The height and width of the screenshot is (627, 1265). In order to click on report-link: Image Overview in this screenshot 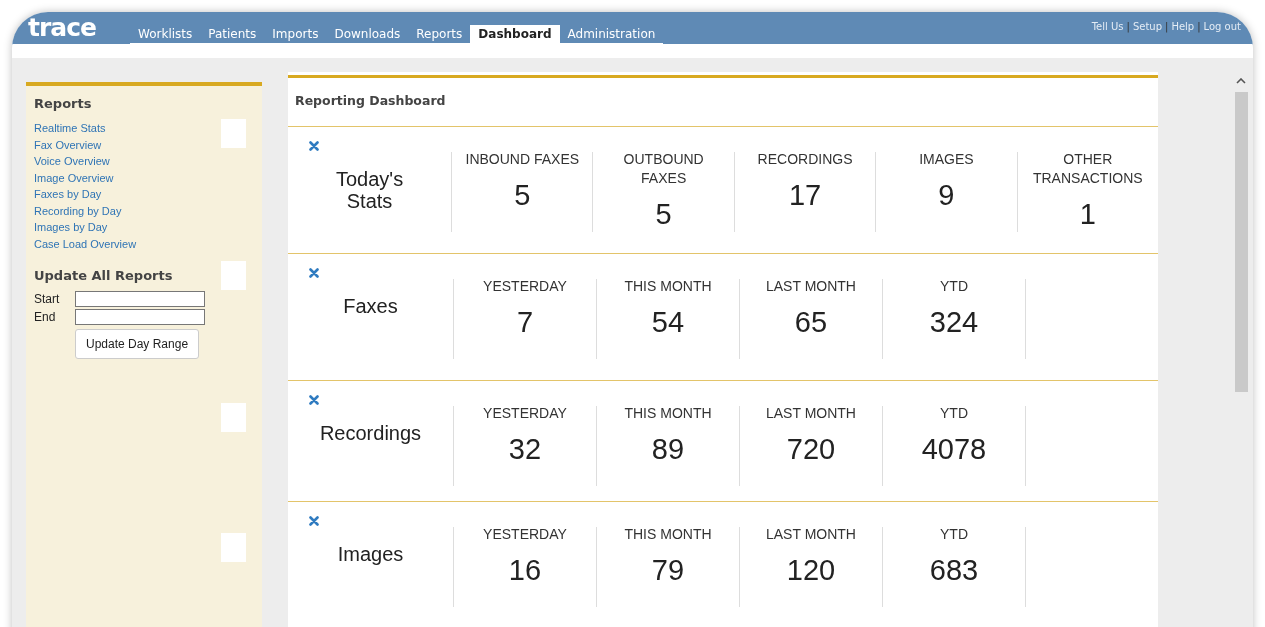, I will do `click(74, 177)`.